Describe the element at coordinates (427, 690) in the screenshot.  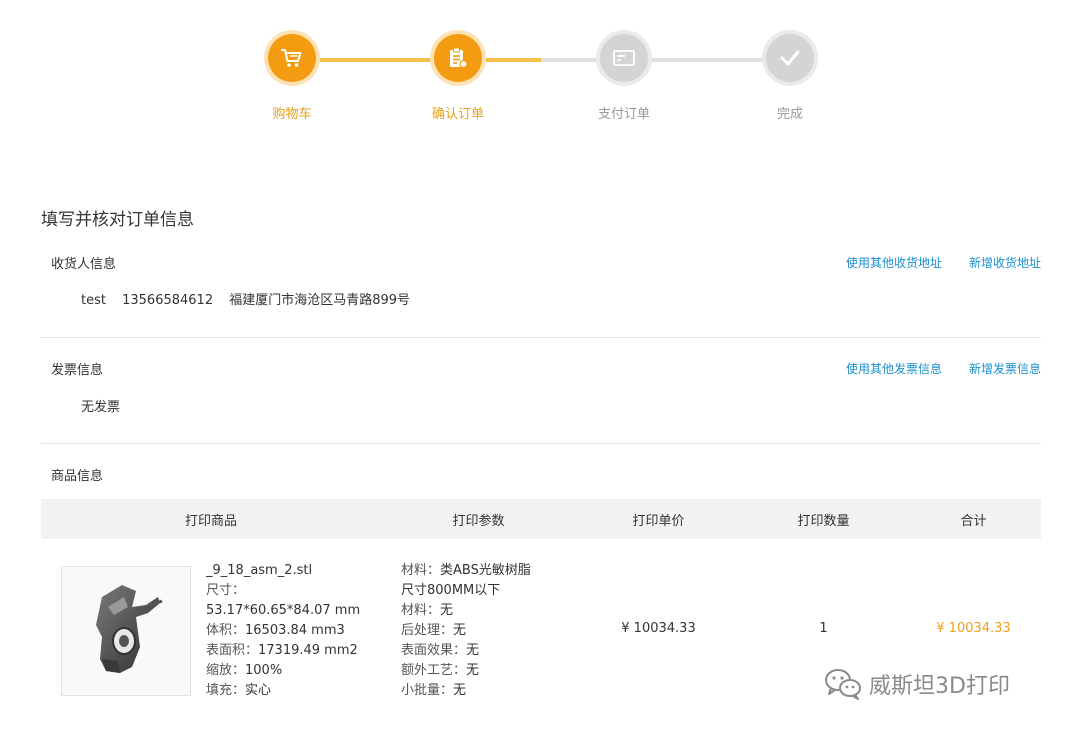
I see `batch-label: 小批量：` at that location.